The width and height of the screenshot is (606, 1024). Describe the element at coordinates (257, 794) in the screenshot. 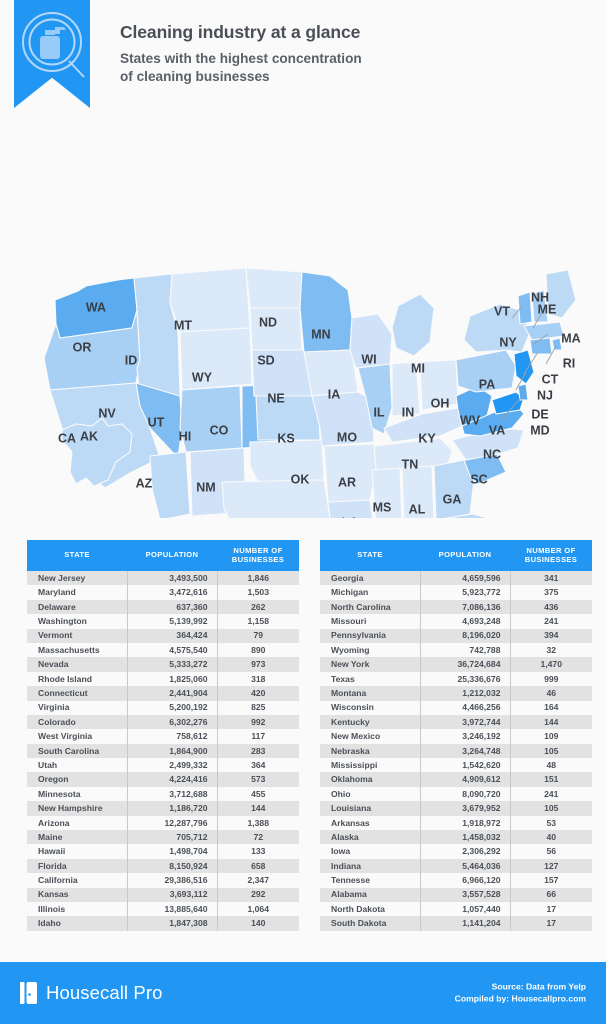

I see `businesses-cell: 455` at that location.